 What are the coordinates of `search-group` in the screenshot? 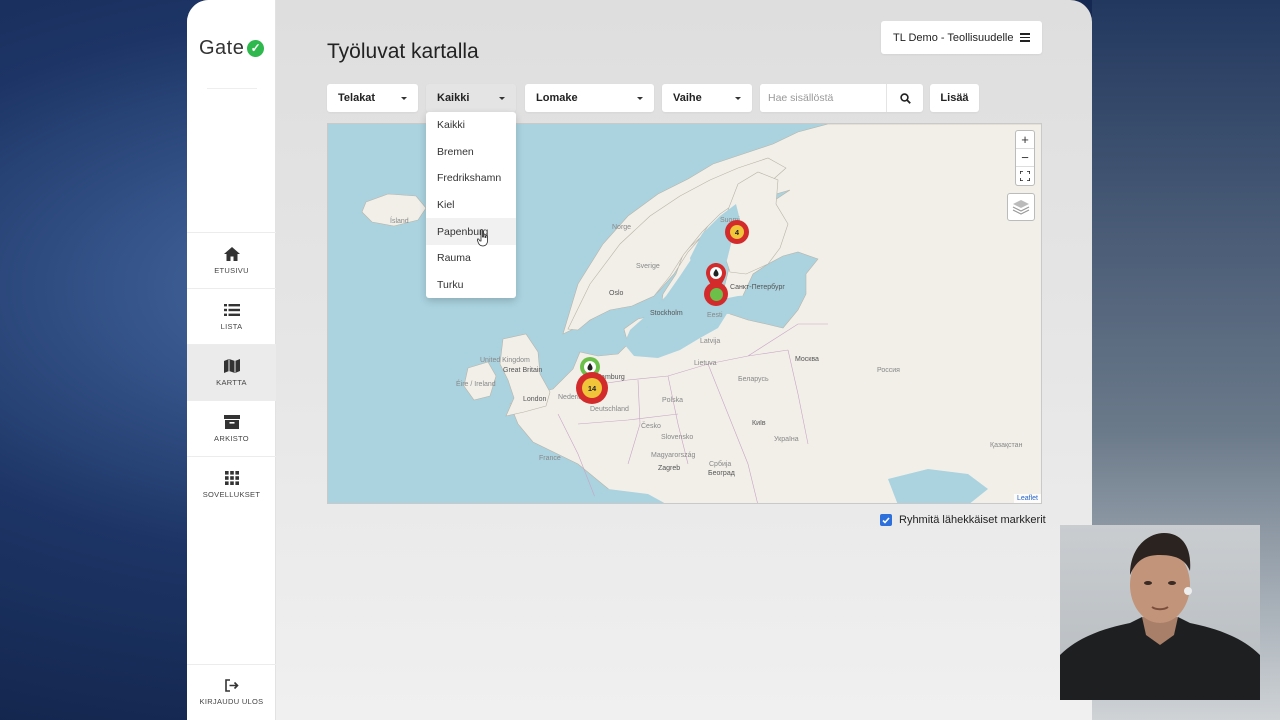 It's located at (841, 98).